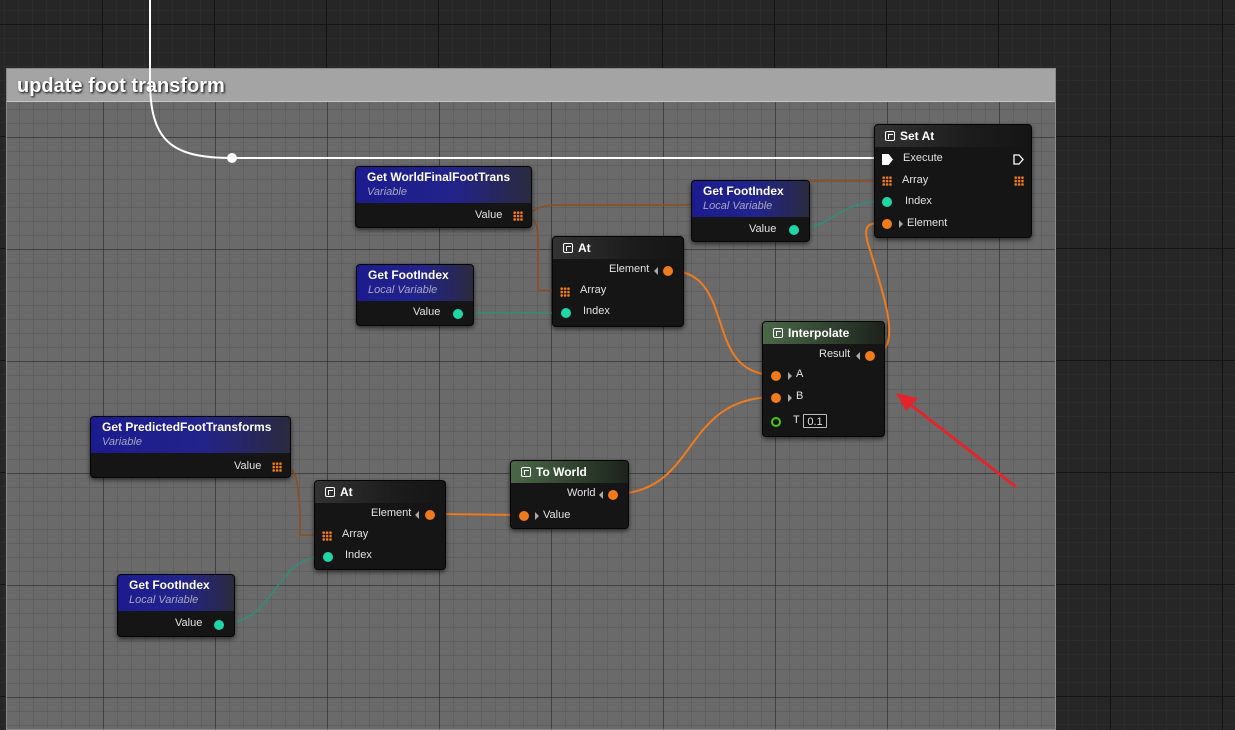 The image size is (1235, 730). What do you see at coordinates (776, 422) in the screenshot?
I see `t-in-pin` at bounding box center [776, 422].